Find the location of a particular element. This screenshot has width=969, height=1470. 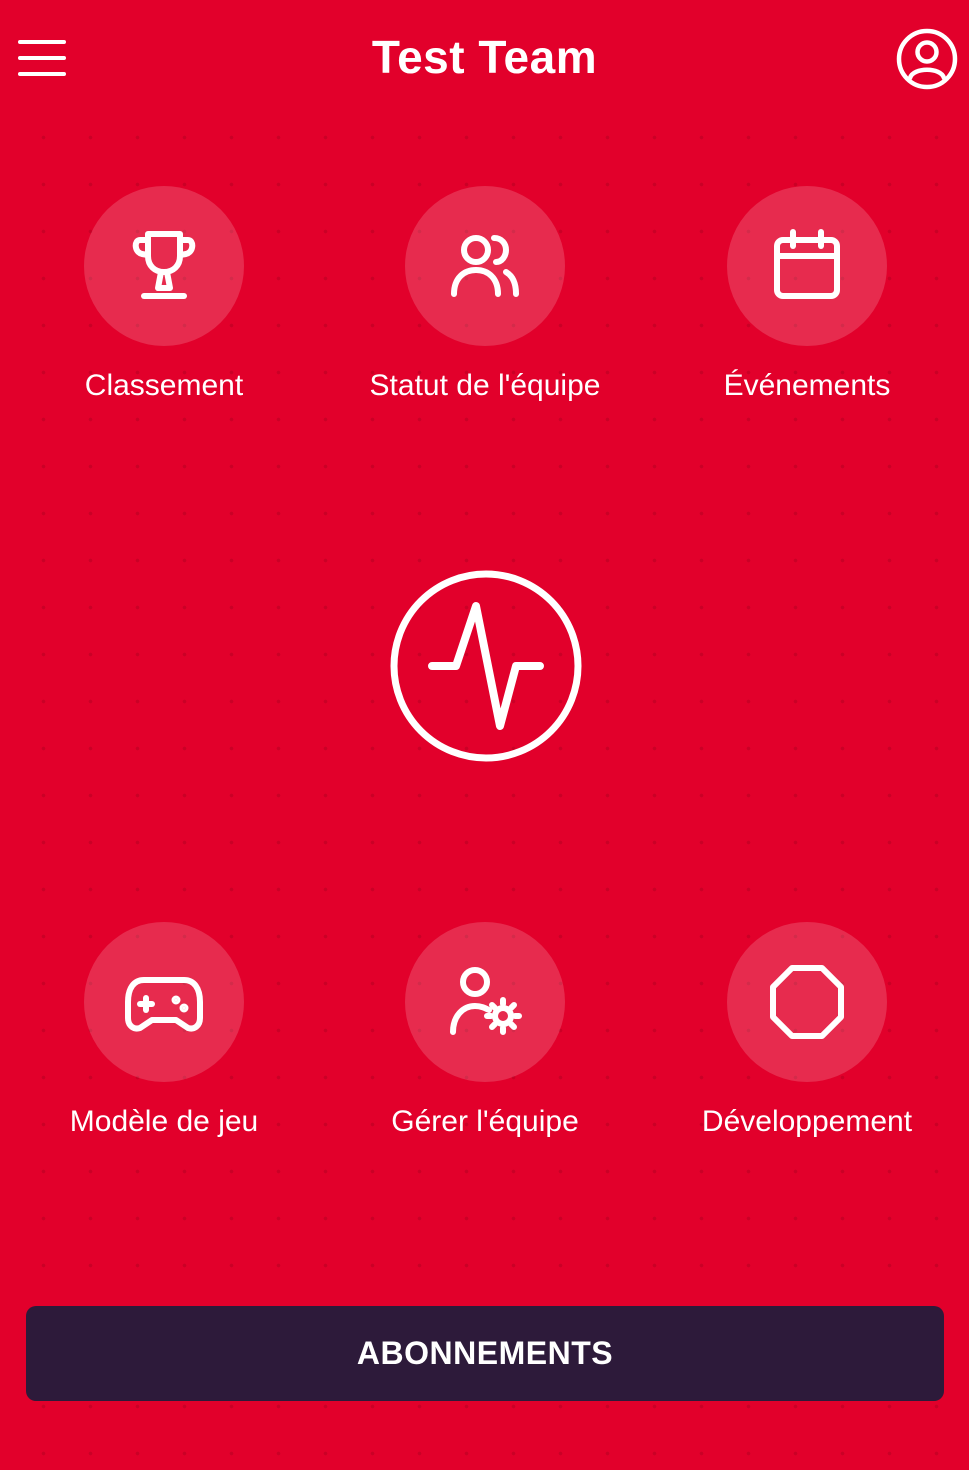

user-settings-icon is located at coordinates (486, 1001).